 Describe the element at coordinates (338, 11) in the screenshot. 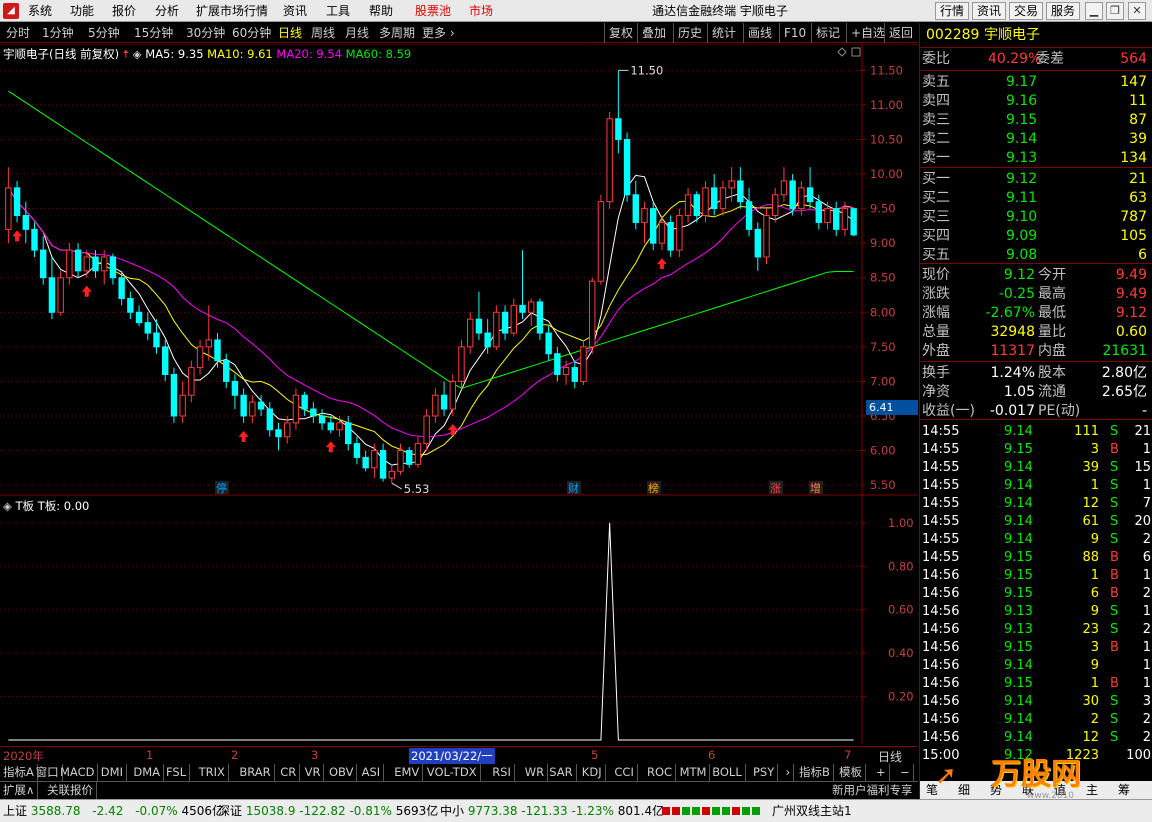

I see `menu-tools: 工具` at that location.